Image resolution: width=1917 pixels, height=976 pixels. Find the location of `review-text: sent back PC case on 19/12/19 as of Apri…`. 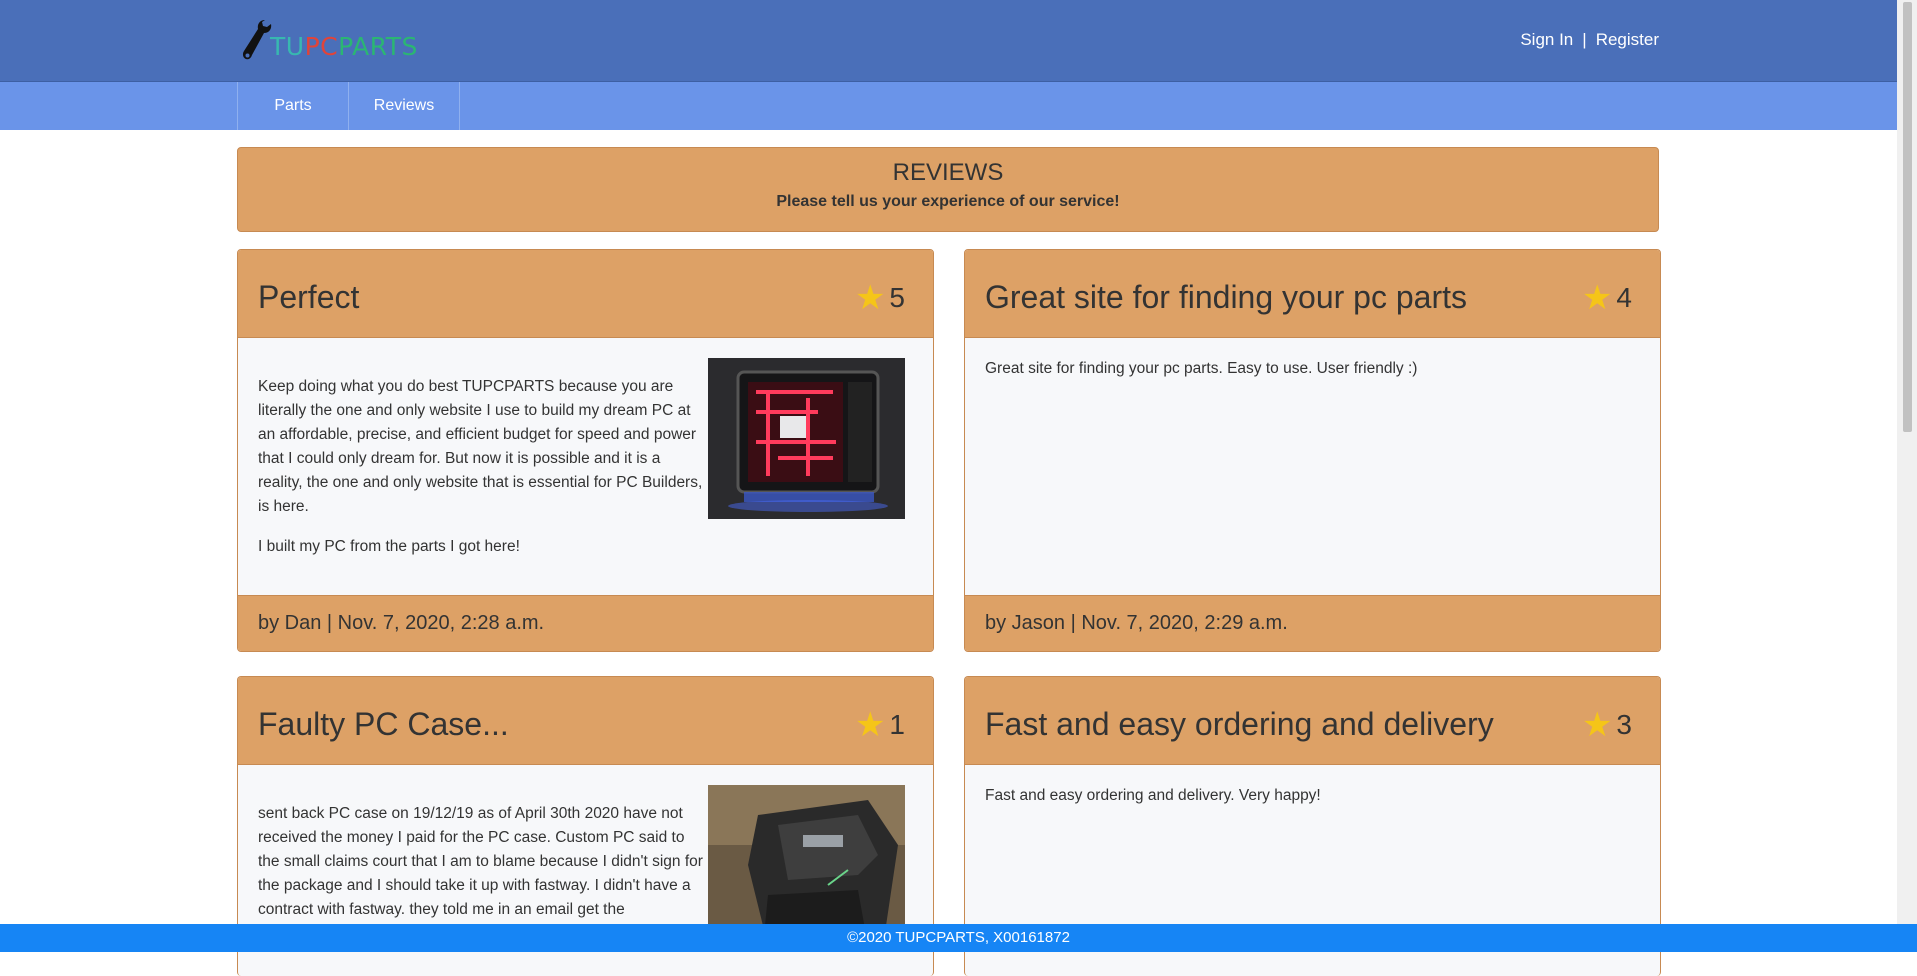

review-text: sent back PC case on 19/12/19 as of Apri… is located at coordinates (480, 861).